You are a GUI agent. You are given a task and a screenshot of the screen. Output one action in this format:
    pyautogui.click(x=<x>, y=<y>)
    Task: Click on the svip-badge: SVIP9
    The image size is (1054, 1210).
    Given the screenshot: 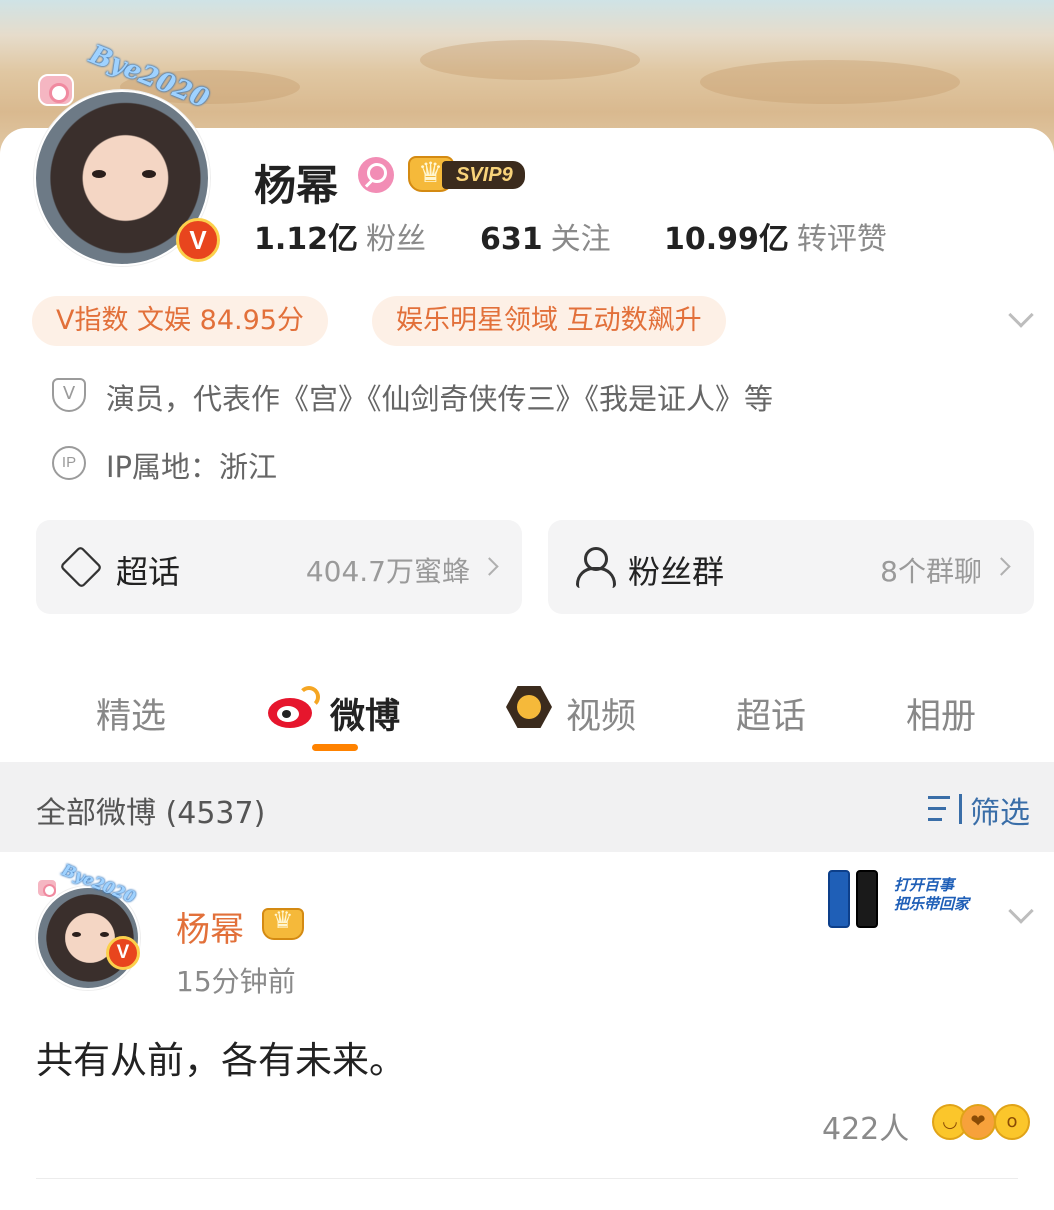 What is the action you would take?
    pyautogui.click(x=473, y=174)
    